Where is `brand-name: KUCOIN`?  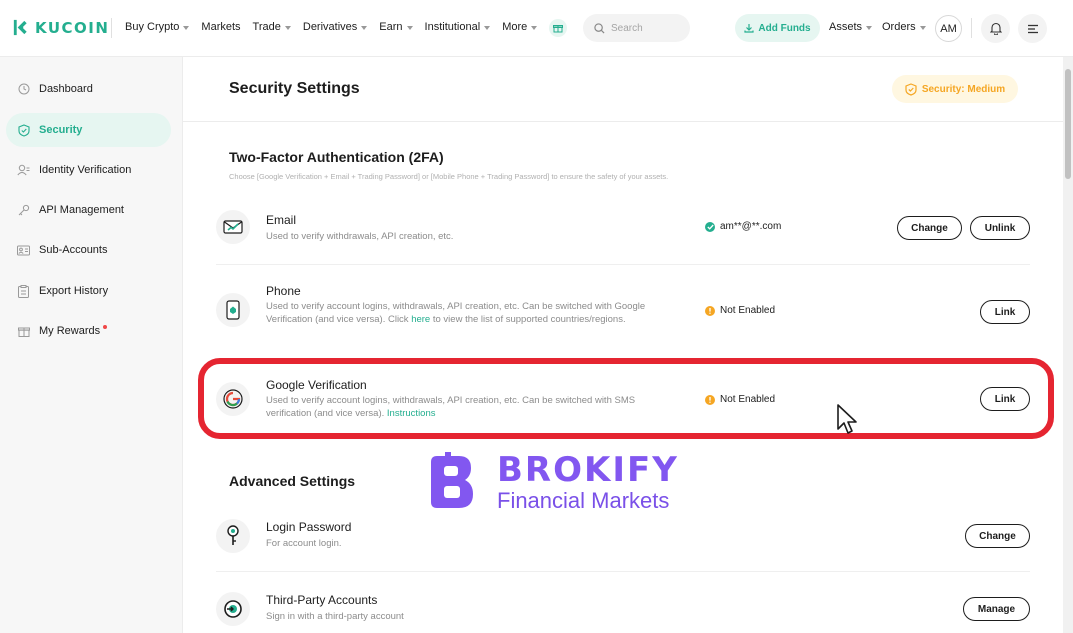 brand-name: KUCOIN is located at coordinates (72, 27).